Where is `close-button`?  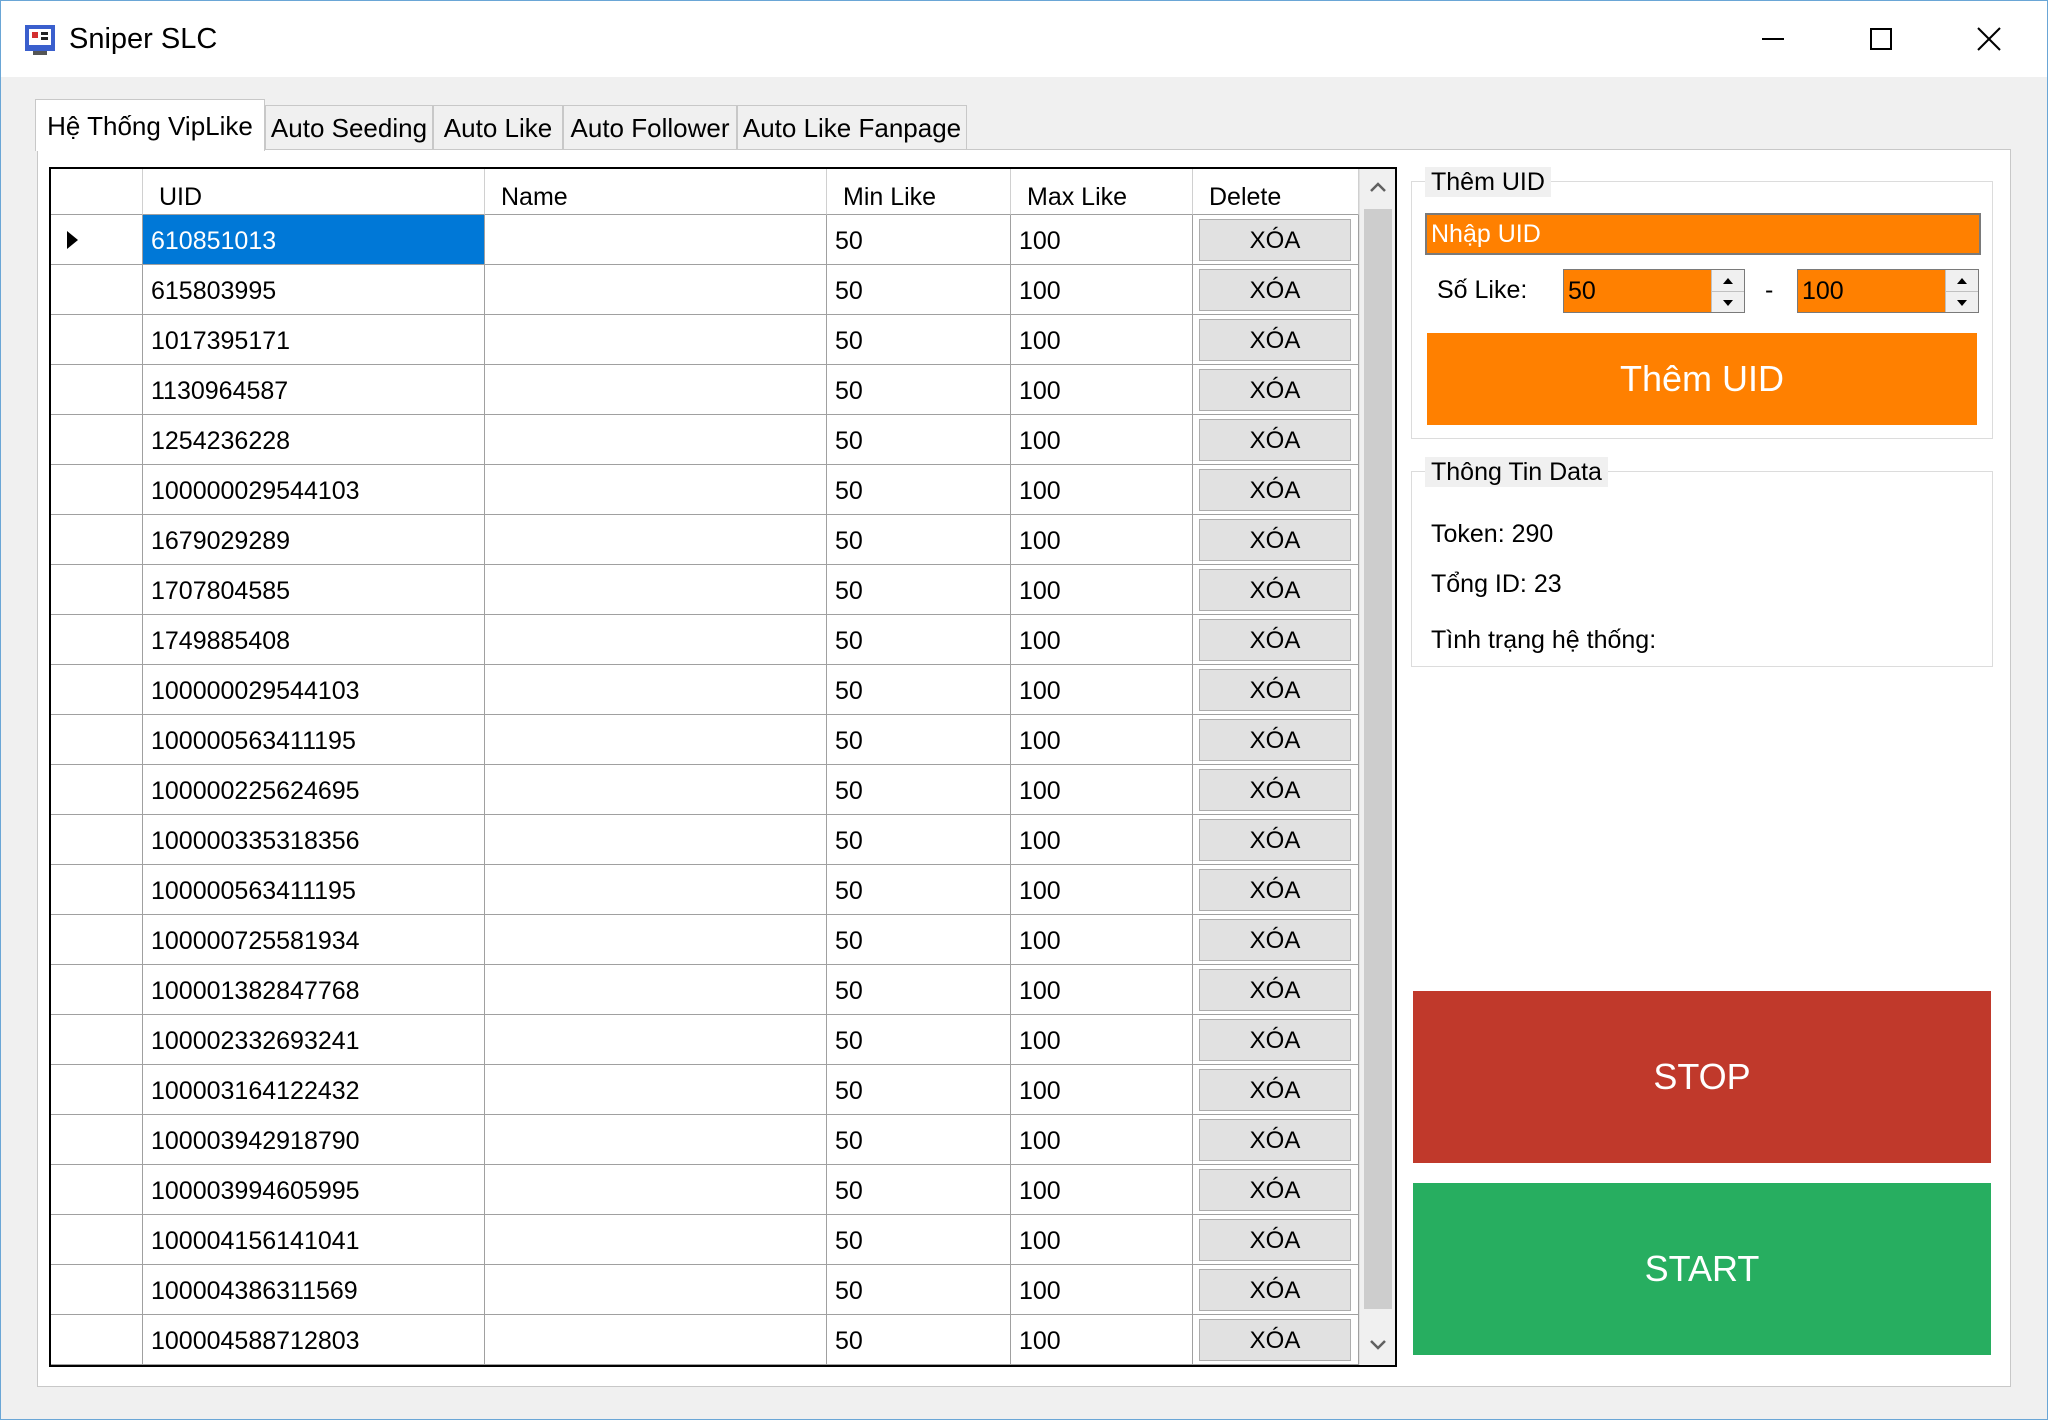 close-button is located at coordinates (1989, 39).